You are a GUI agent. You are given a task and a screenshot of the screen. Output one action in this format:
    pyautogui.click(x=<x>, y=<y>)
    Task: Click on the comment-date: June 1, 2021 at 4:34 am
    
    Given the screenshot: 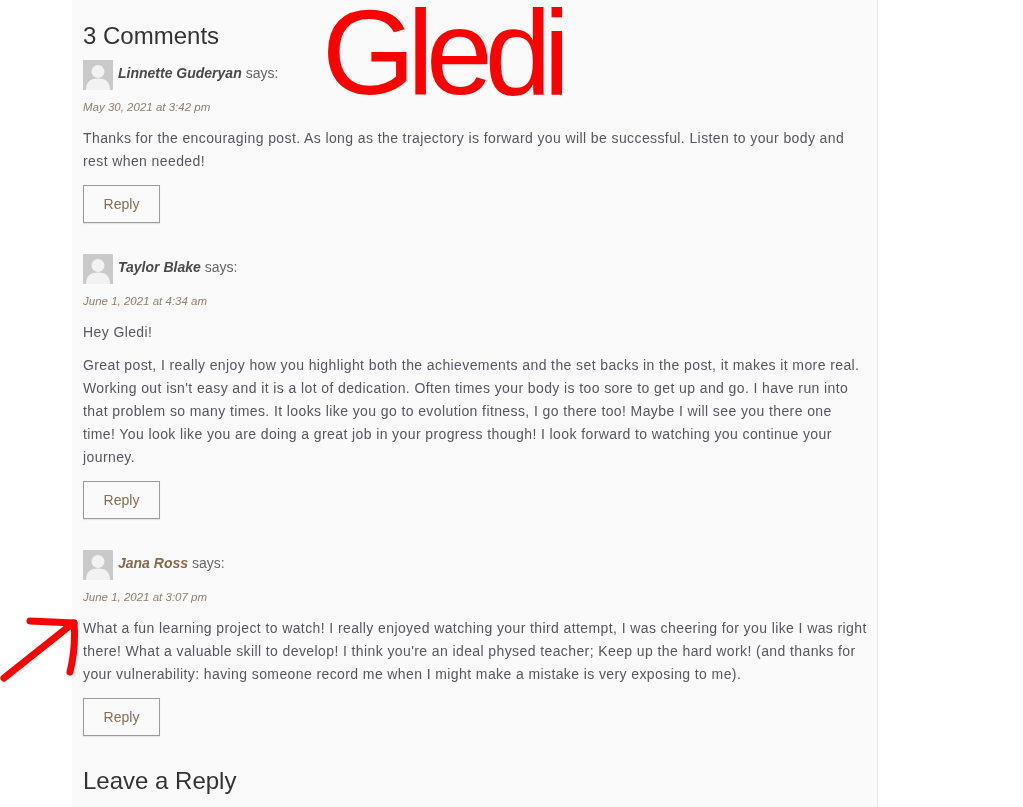 What is the action you would take?
    pyautogui.click(x=145, y=301)
    